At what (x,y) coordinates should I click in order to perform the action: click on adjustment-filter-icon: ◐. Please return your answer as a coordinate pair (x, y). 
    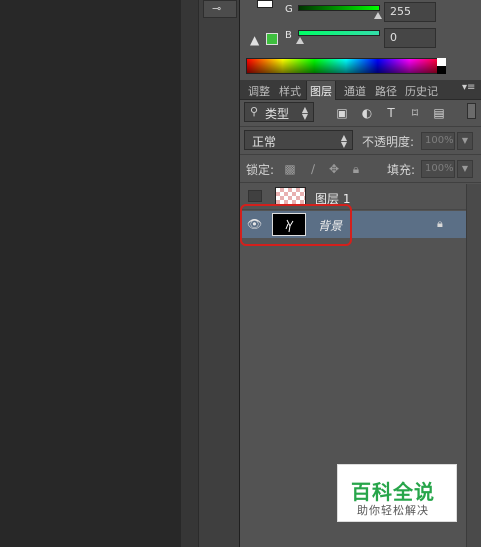
    Looking at the image, I should click on (367, 113).